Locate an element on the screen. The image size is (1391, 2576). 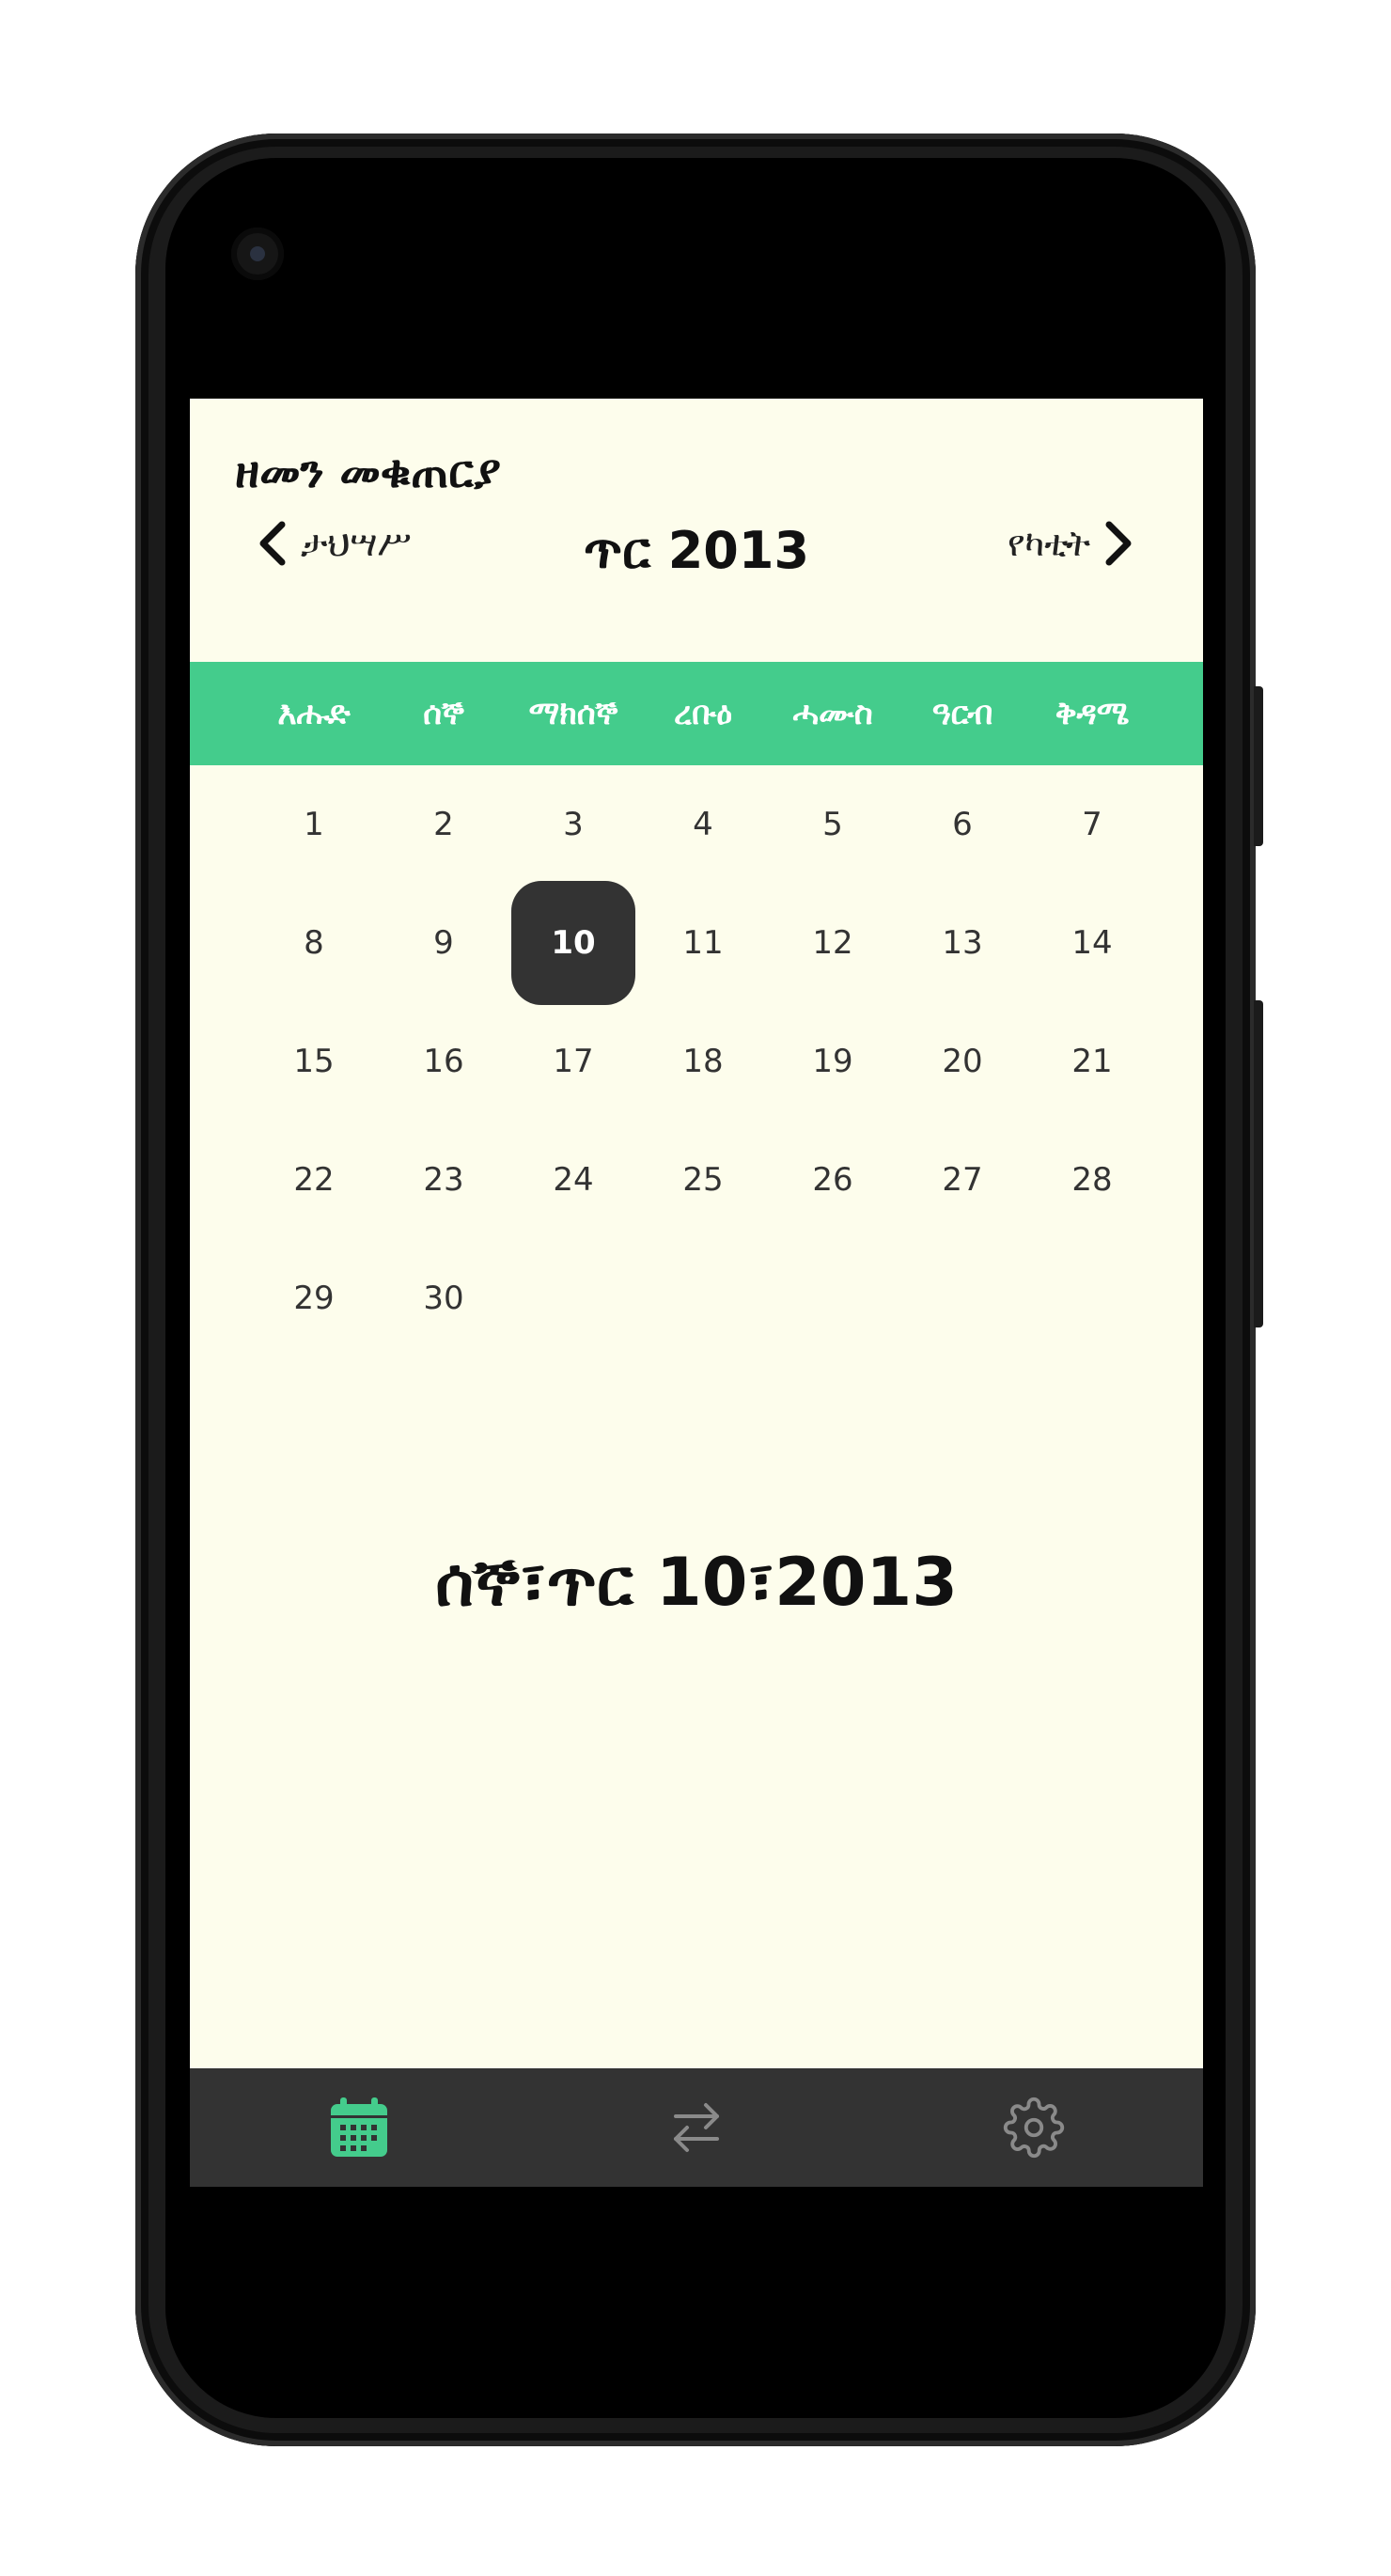
day-cell: 24 is located at coordinates (573, 1180).